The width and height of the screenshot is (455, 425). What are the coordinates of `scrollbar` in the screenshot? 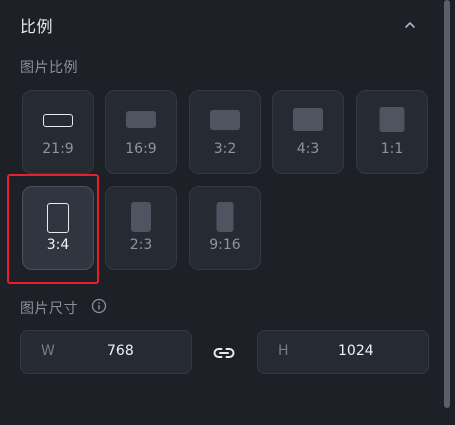 It's located at (447, 204).